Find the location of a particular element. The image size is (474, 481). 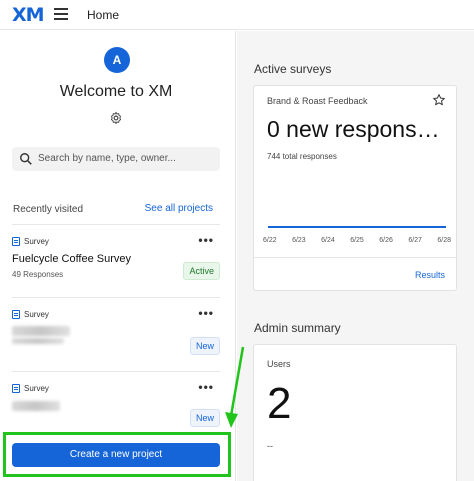

card-divider is located at coordinates (355, 257).